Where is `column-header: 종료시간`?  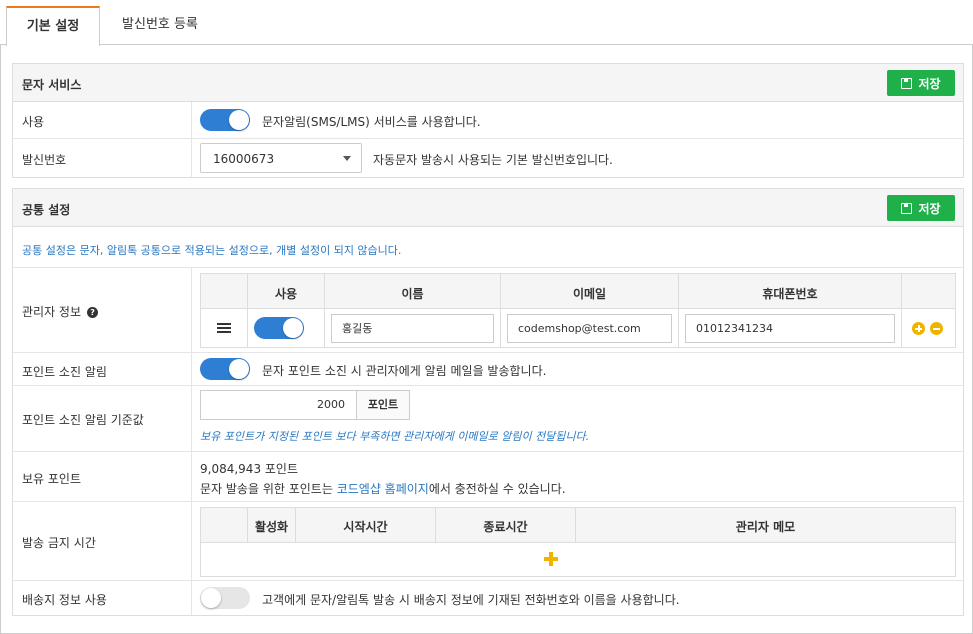
column-header: 종료시간 is located at coordinates (505, 527).